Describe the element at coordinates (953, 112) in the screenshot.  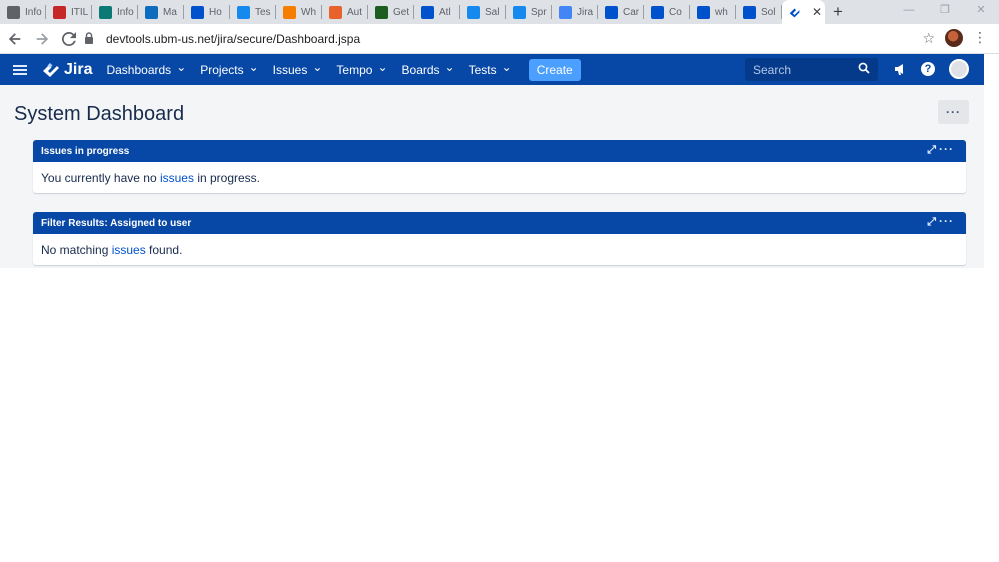
I see `dashboard-more-button: ···` at that location.